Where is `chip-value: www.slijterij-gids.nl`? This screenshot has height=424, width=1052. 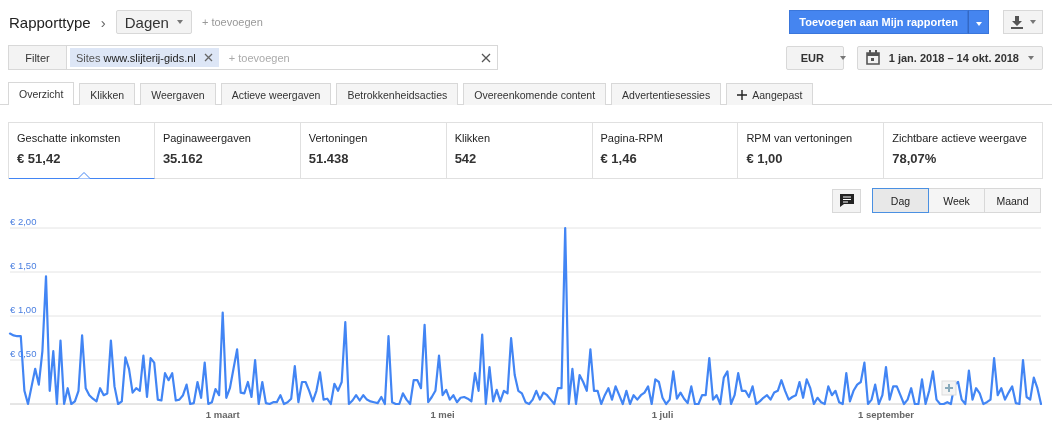 chip-value: www.slijterij-gids.nl is located at coordinates (149, 57).